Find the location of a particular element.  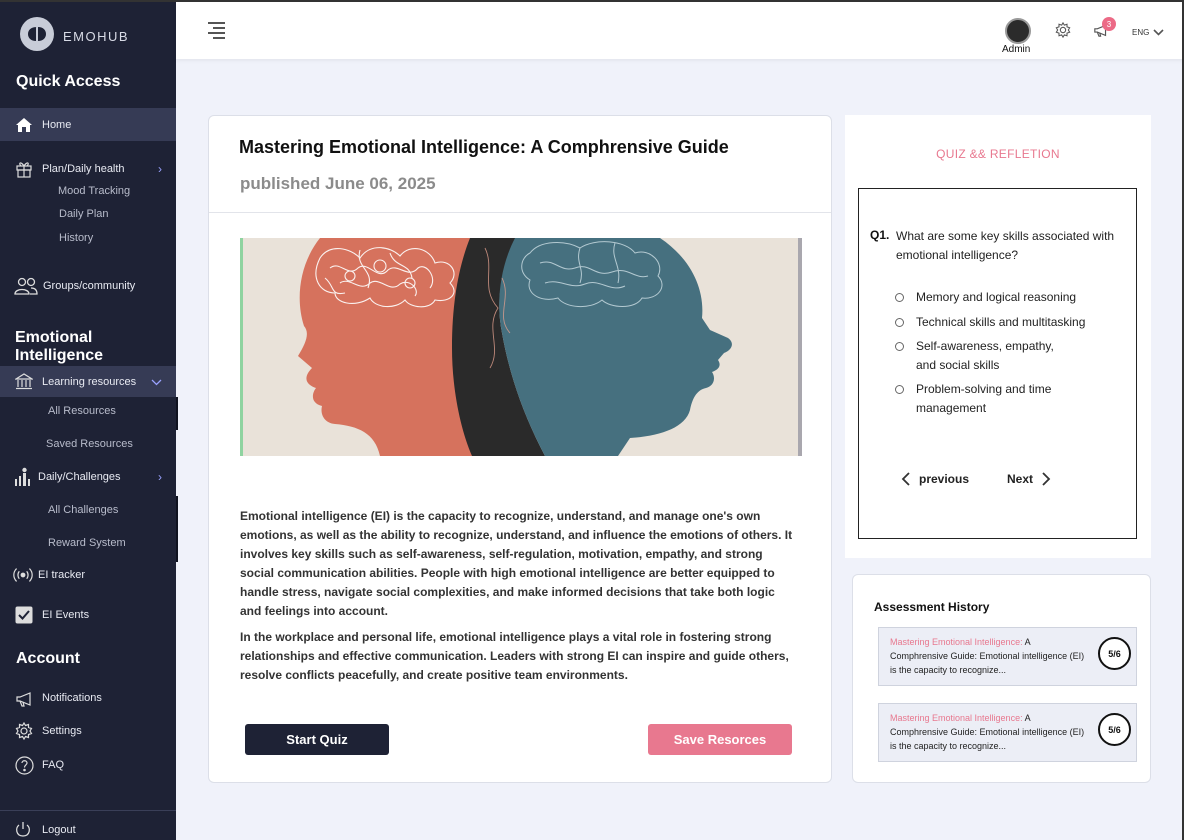

sidebar-item-ei-events: EI Events is located at coordinates (88, 615).